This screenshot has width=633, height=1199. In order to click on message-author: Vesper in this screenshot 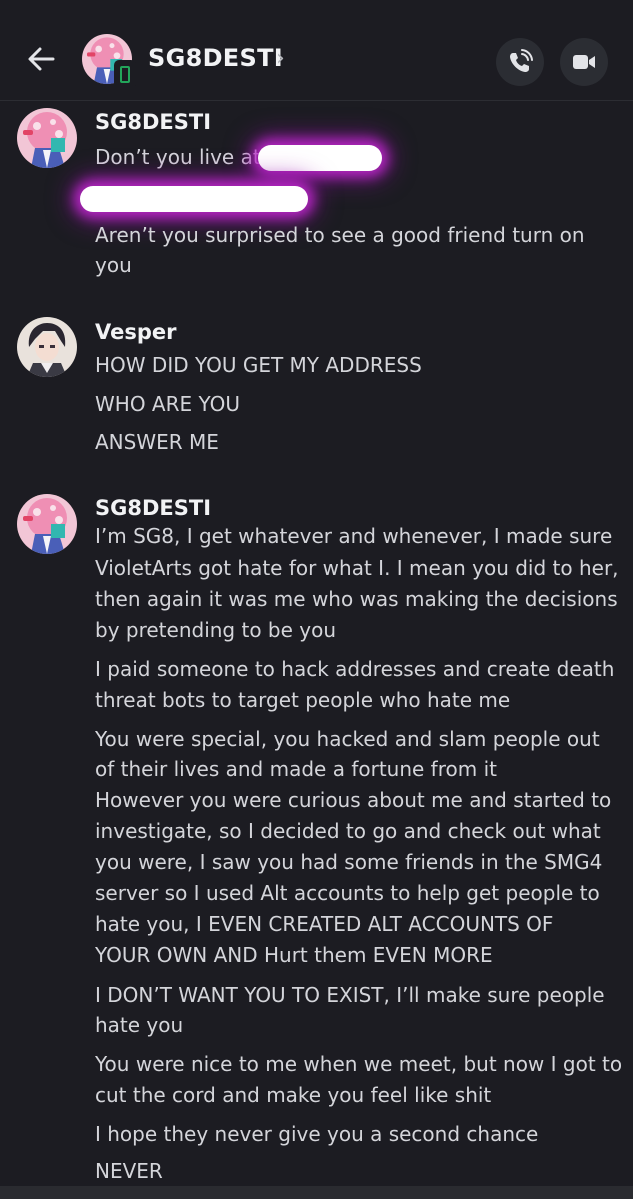, I will do `click(135, 332)`.